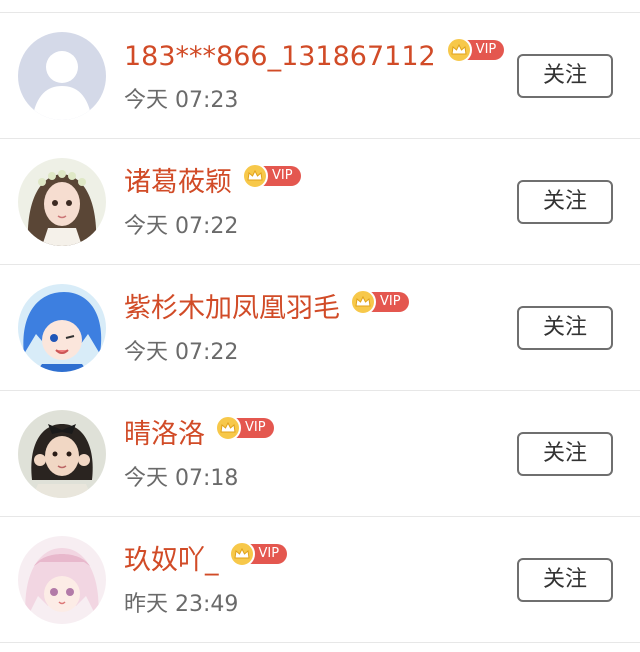 This screenshot has width=640, height=652. What do you see at coordinates (178, 183) in the screenshot?
I see `user-name: 诸葛莜颖` at bounding box center [178, 183].